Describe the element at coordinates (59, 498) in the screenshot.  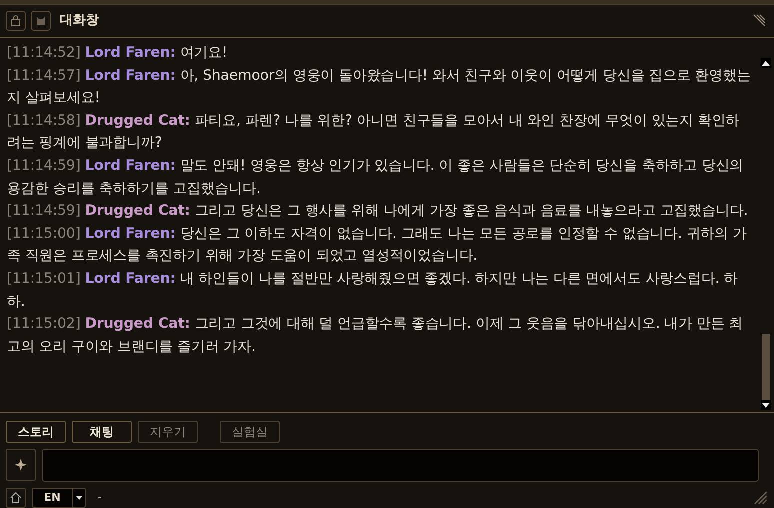
I see `language-select: EN` at that location.